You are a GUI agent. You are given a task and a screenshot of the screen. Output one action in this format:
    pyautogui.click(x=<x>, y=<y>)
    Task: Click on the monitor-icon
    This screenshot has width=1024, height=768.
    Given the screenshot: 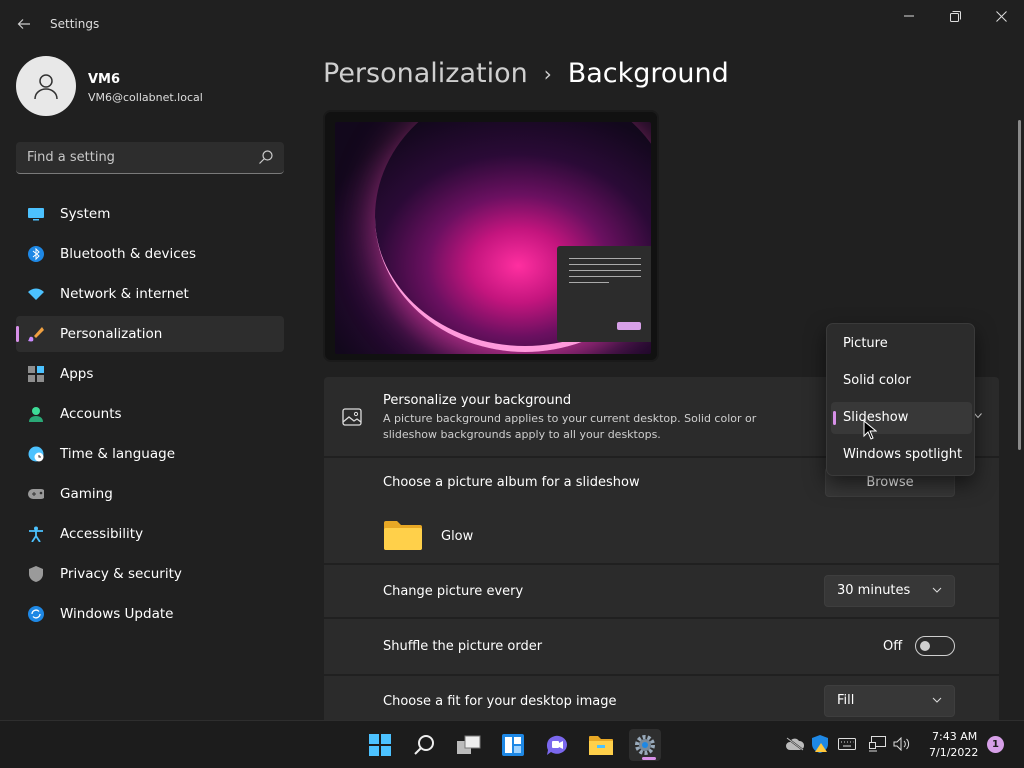 What is the action you would take?
    pyautogui.click(x=36, y=214)
    